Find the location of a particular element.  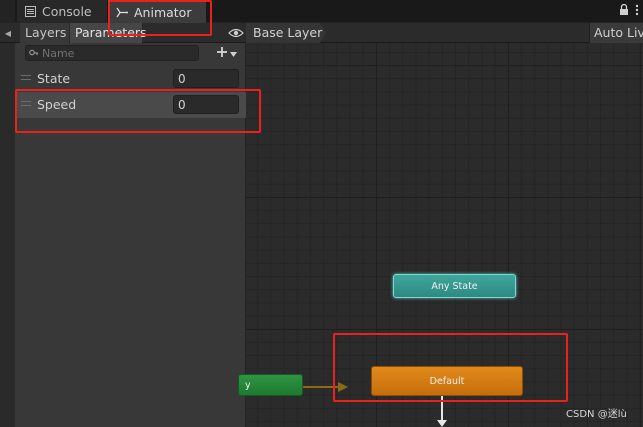

highlight-animator-tab is located at coordinates (160, 18).